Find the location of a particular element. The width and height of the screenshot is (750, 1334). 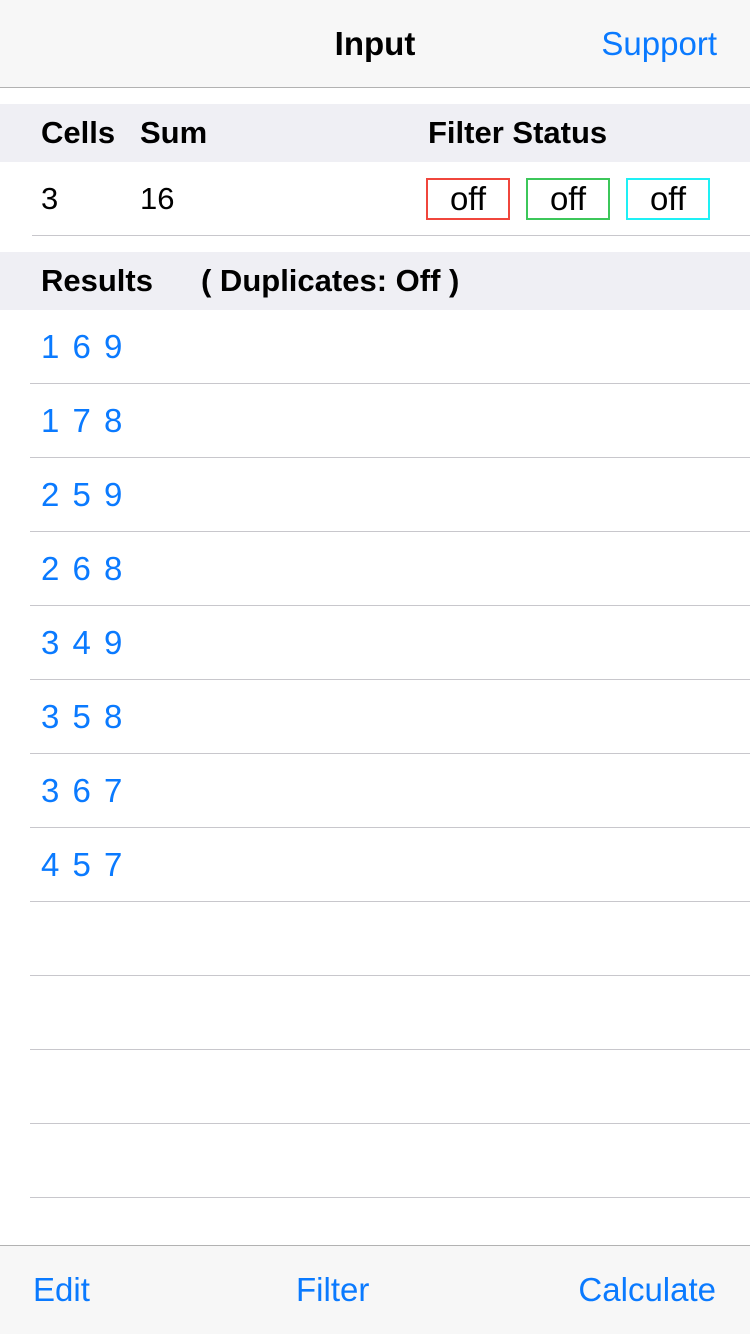

result-row: 3 4 9 is located at coordinates (375, 643).